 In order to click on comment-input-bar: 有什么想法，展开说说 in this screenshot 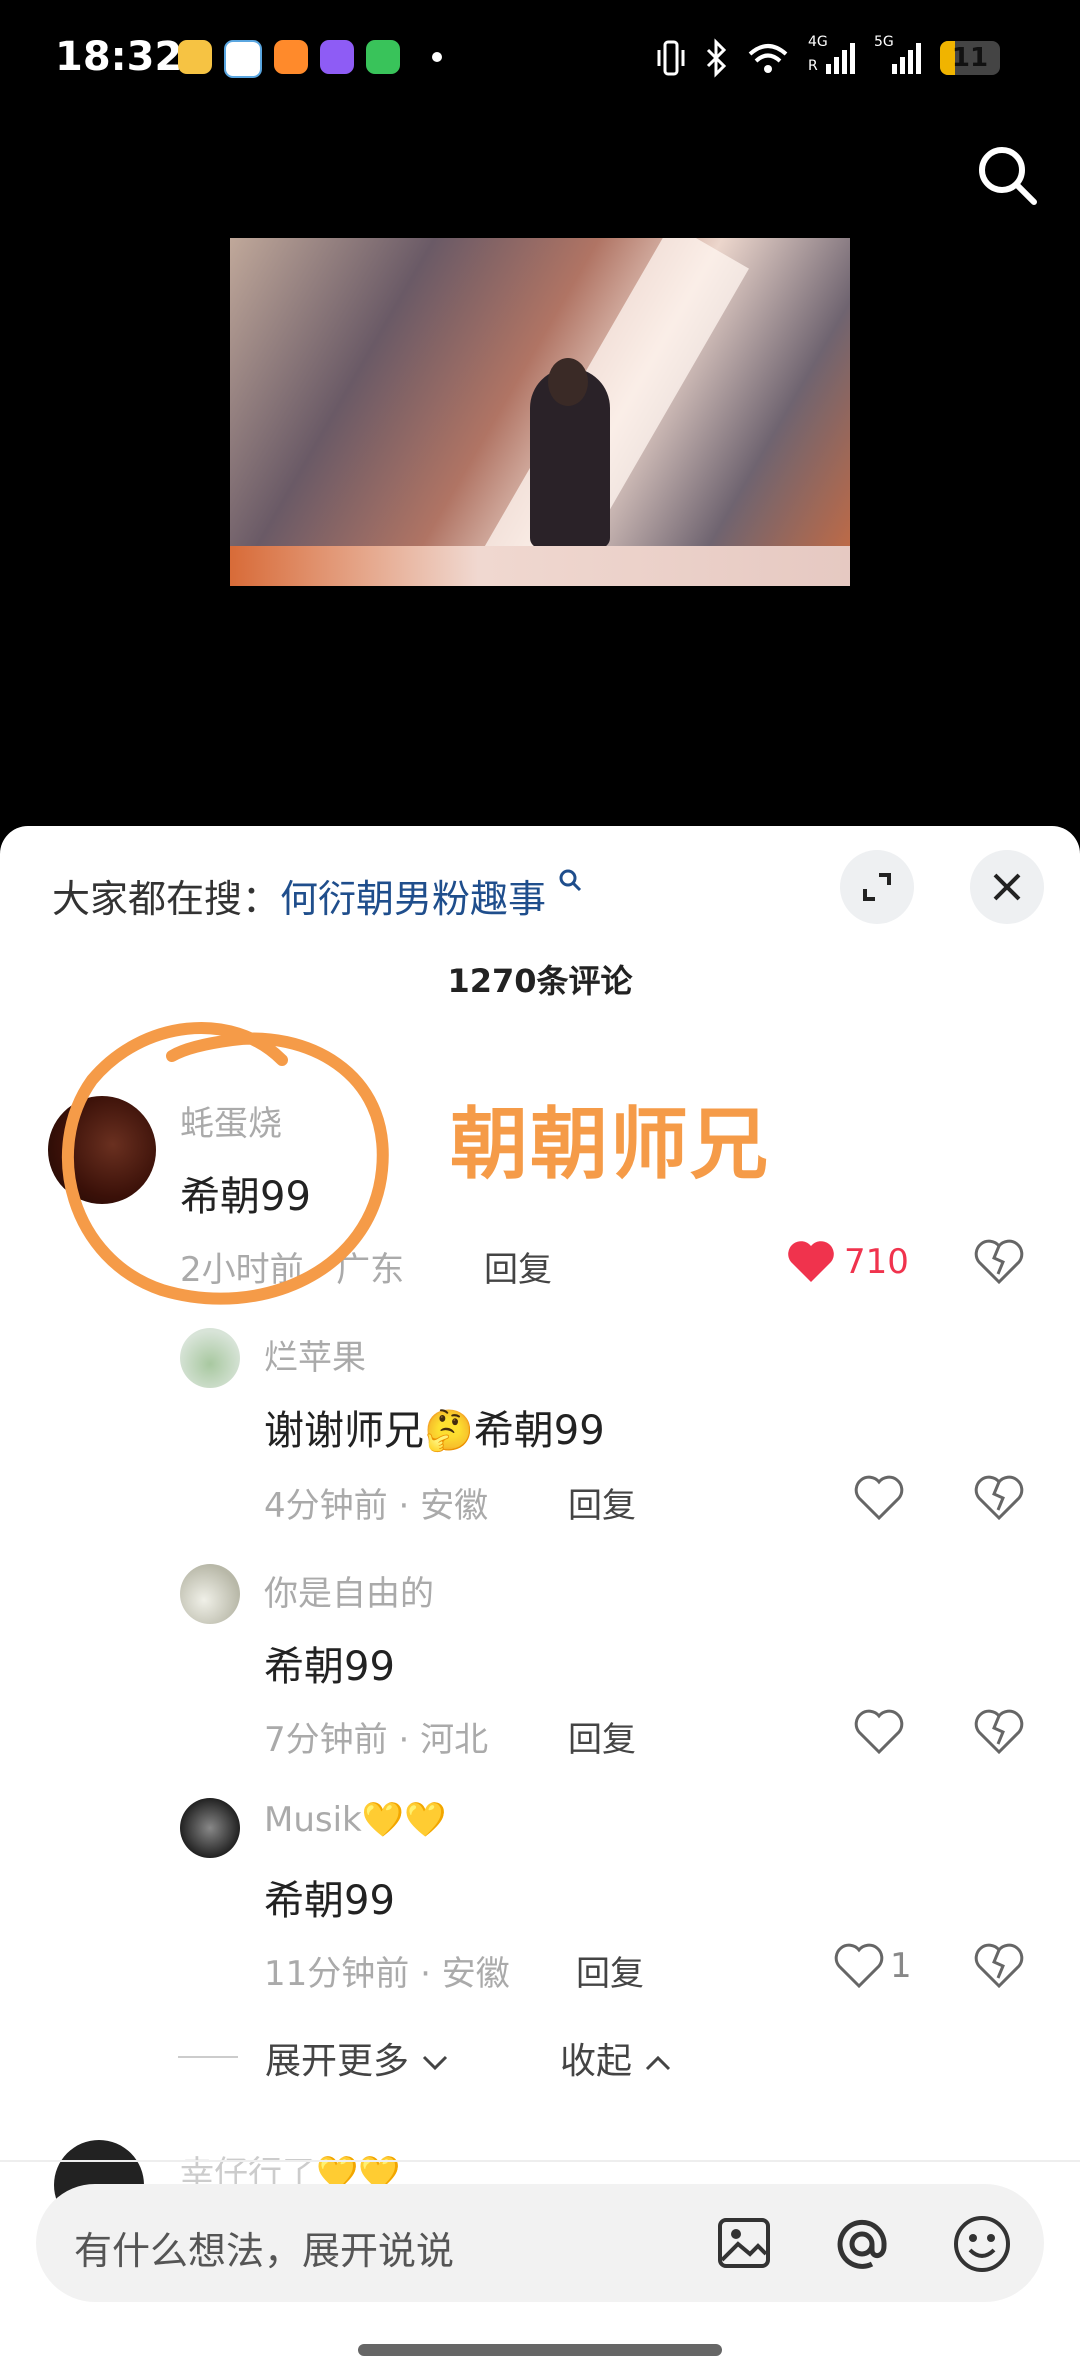, I will do `click(540, 2243)`.